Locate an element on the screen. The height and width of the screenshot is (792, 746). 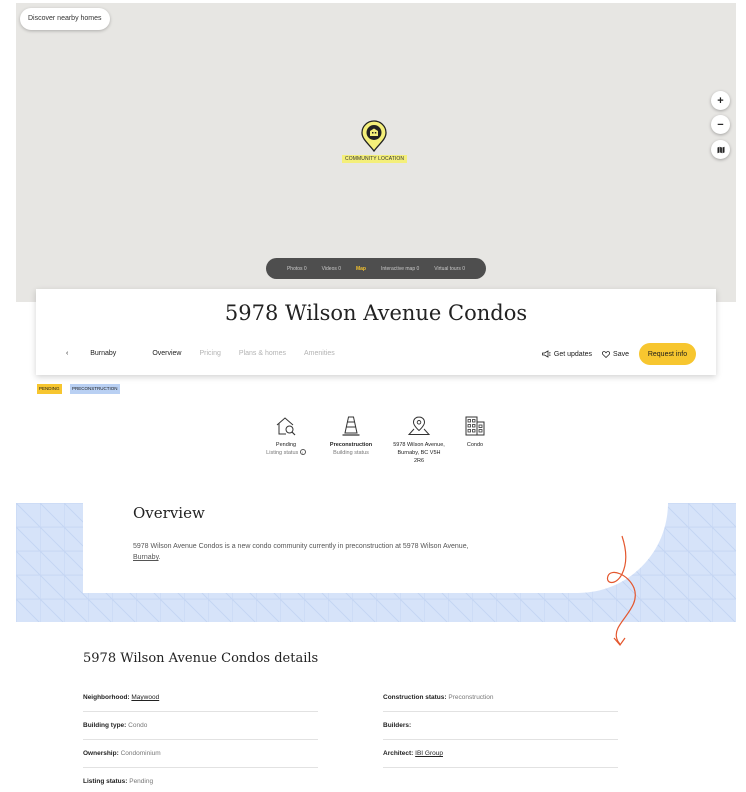
zoom-out-button: − is located at coordinates (720, 124).